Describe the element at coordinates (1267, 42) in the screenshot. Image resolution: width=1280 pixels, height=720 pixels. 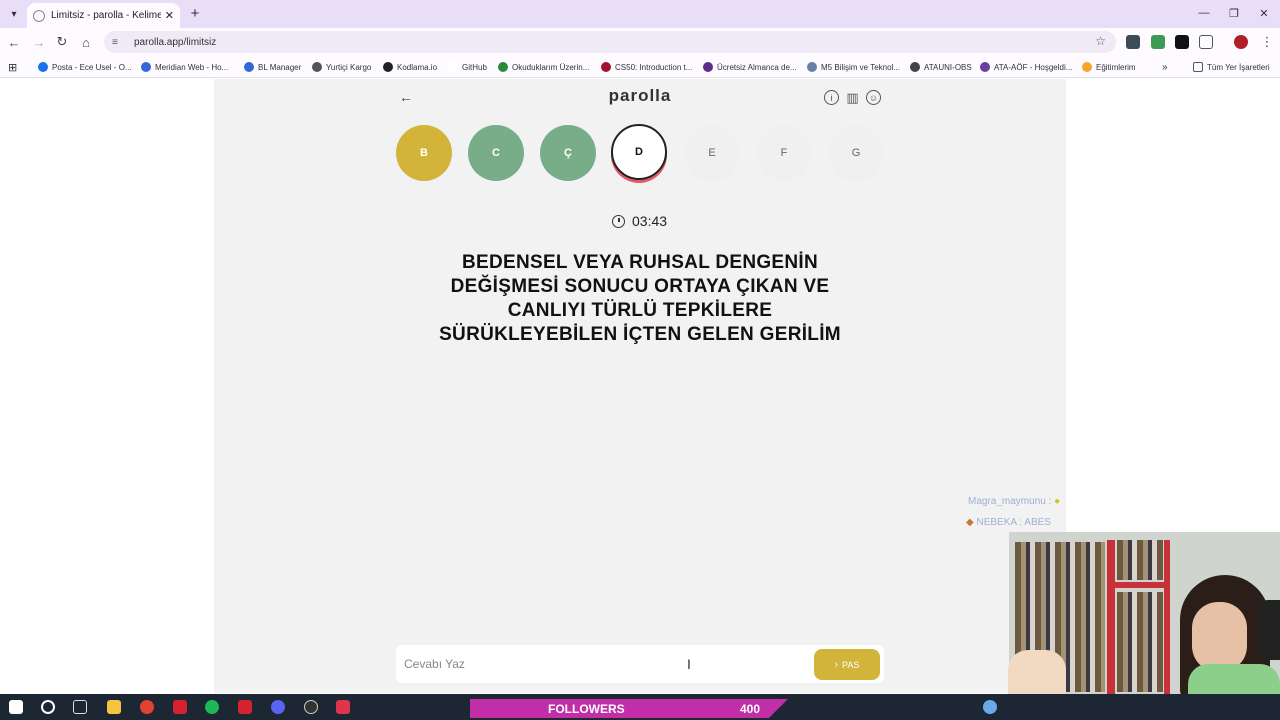
I see `menu-kebab-icon: ⋮` at that location.